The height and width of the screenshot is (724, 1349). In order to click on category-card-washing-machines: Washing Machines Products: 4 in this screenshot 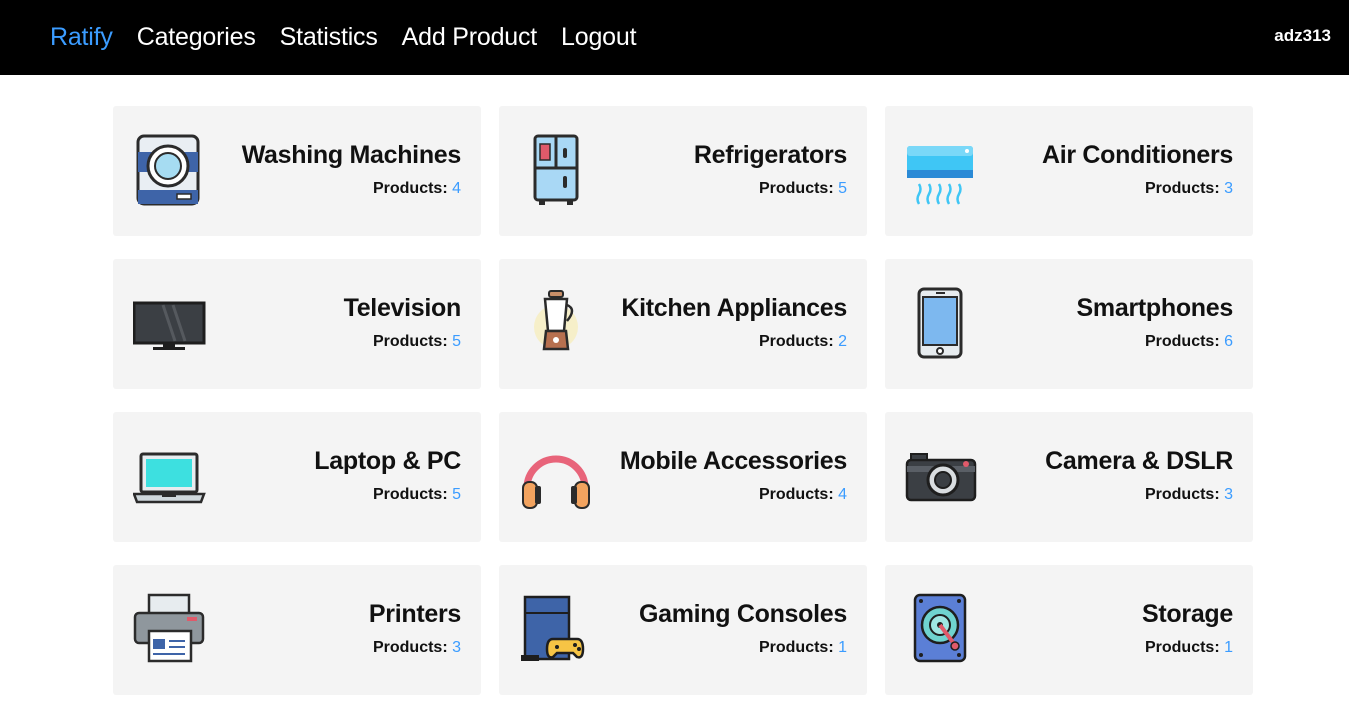, I will do `click(297, 171)`.